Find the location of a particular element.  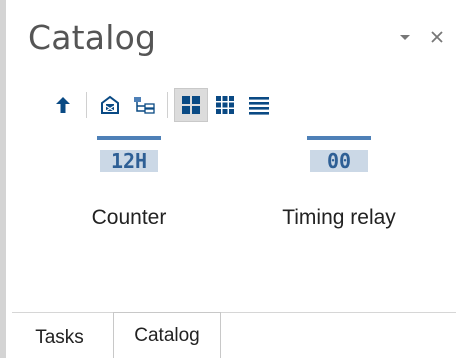

library-icon is located at coordinates (110, 104).